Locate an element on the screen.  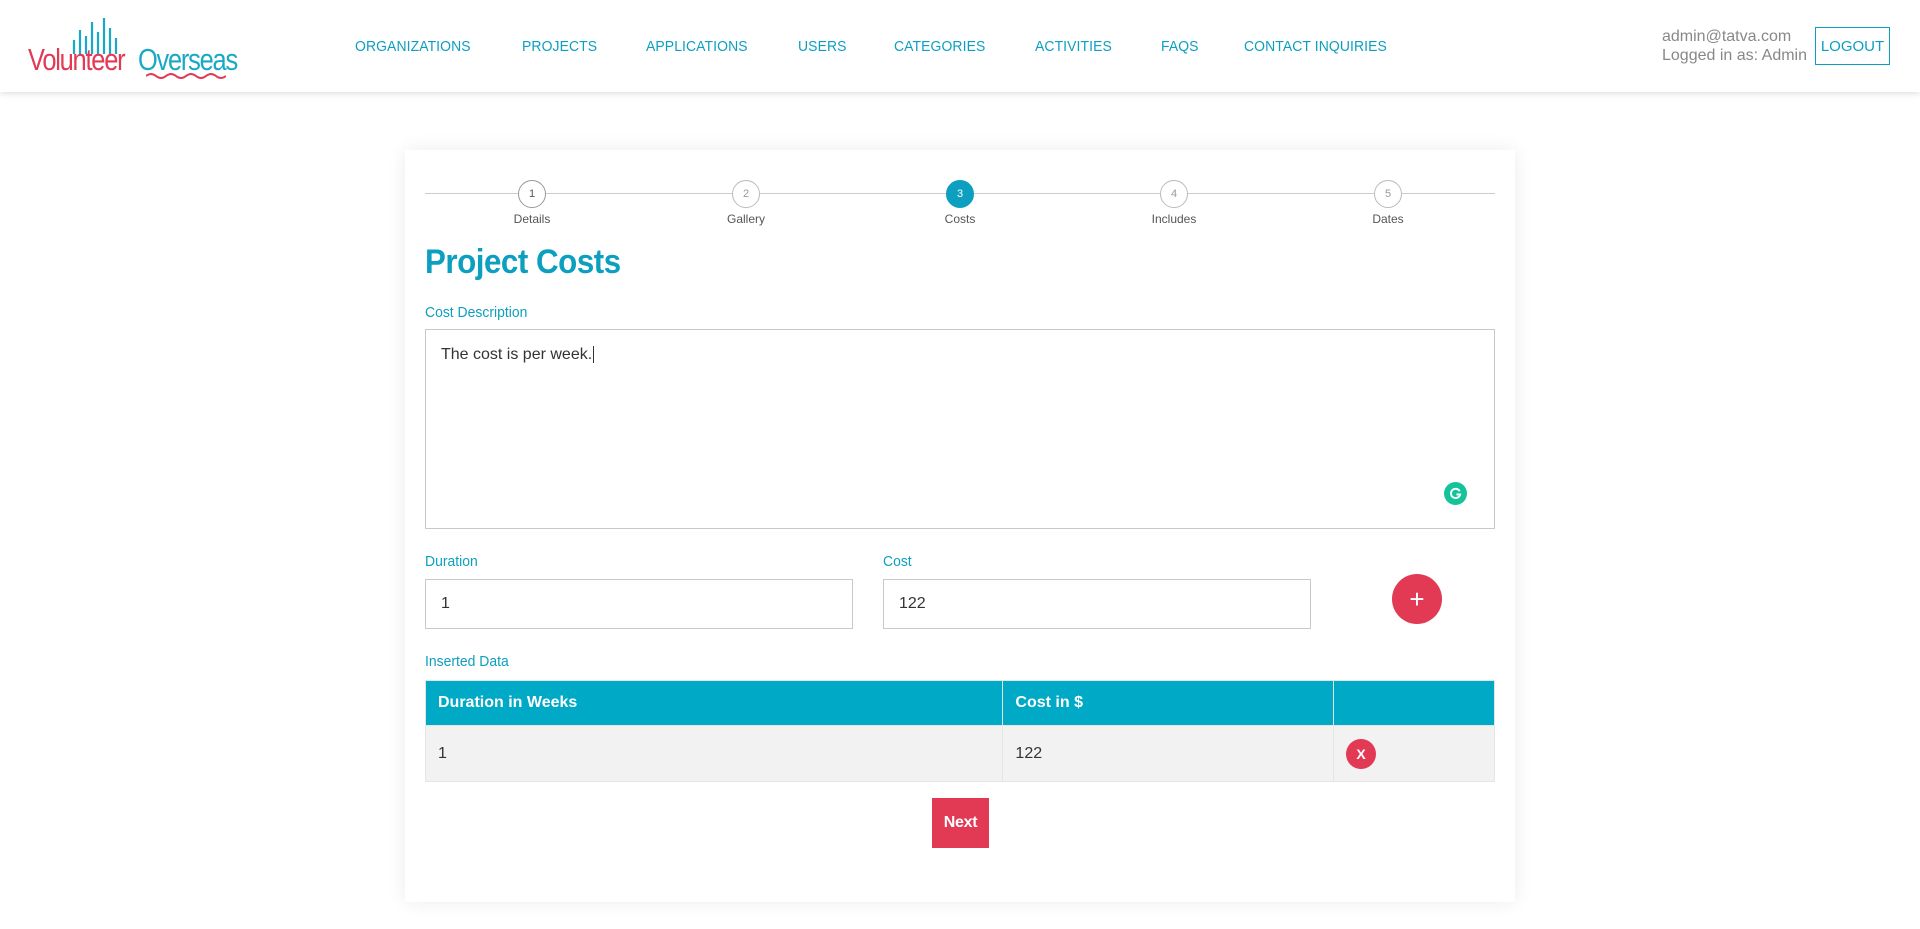
column-header-duration: Duration in Weeks is located at coordinates (714, 703).